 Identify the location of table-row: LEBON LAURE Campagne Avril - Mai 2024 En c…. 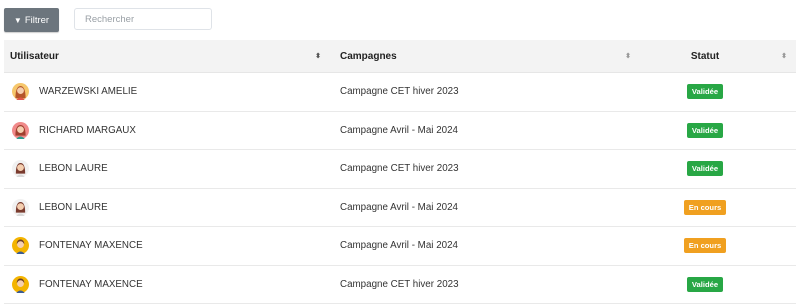
(400, 208).